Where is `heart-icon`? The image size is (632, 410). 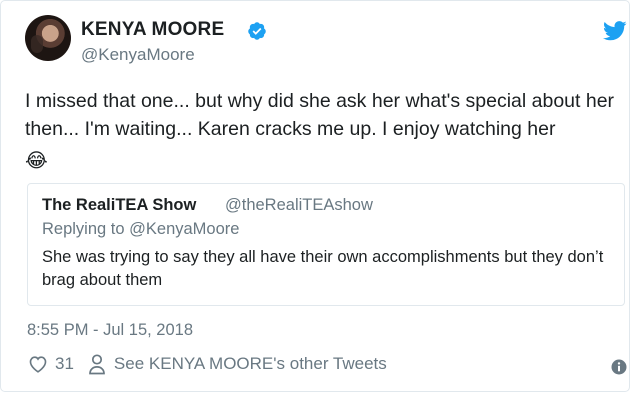 heart-icon is located at coordinates (38, 364).